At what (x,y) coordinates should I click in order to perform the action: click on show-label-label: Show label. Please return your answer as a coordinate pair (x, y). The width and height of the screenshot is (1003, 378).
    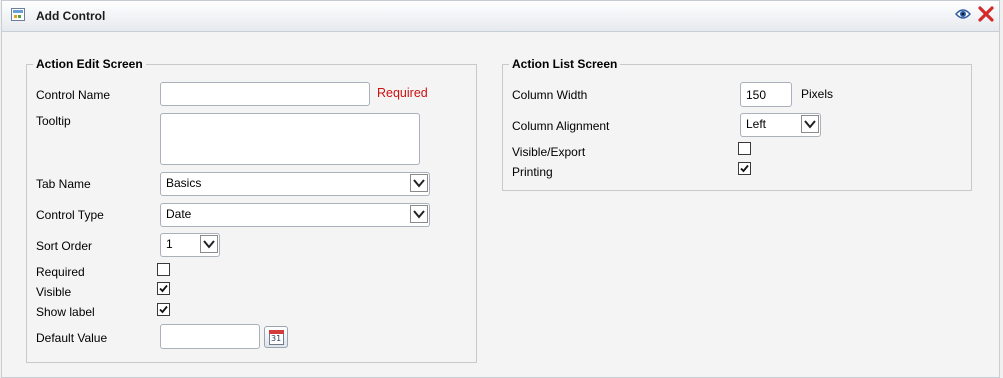
    Looking at the image, I should click on (65, 312).